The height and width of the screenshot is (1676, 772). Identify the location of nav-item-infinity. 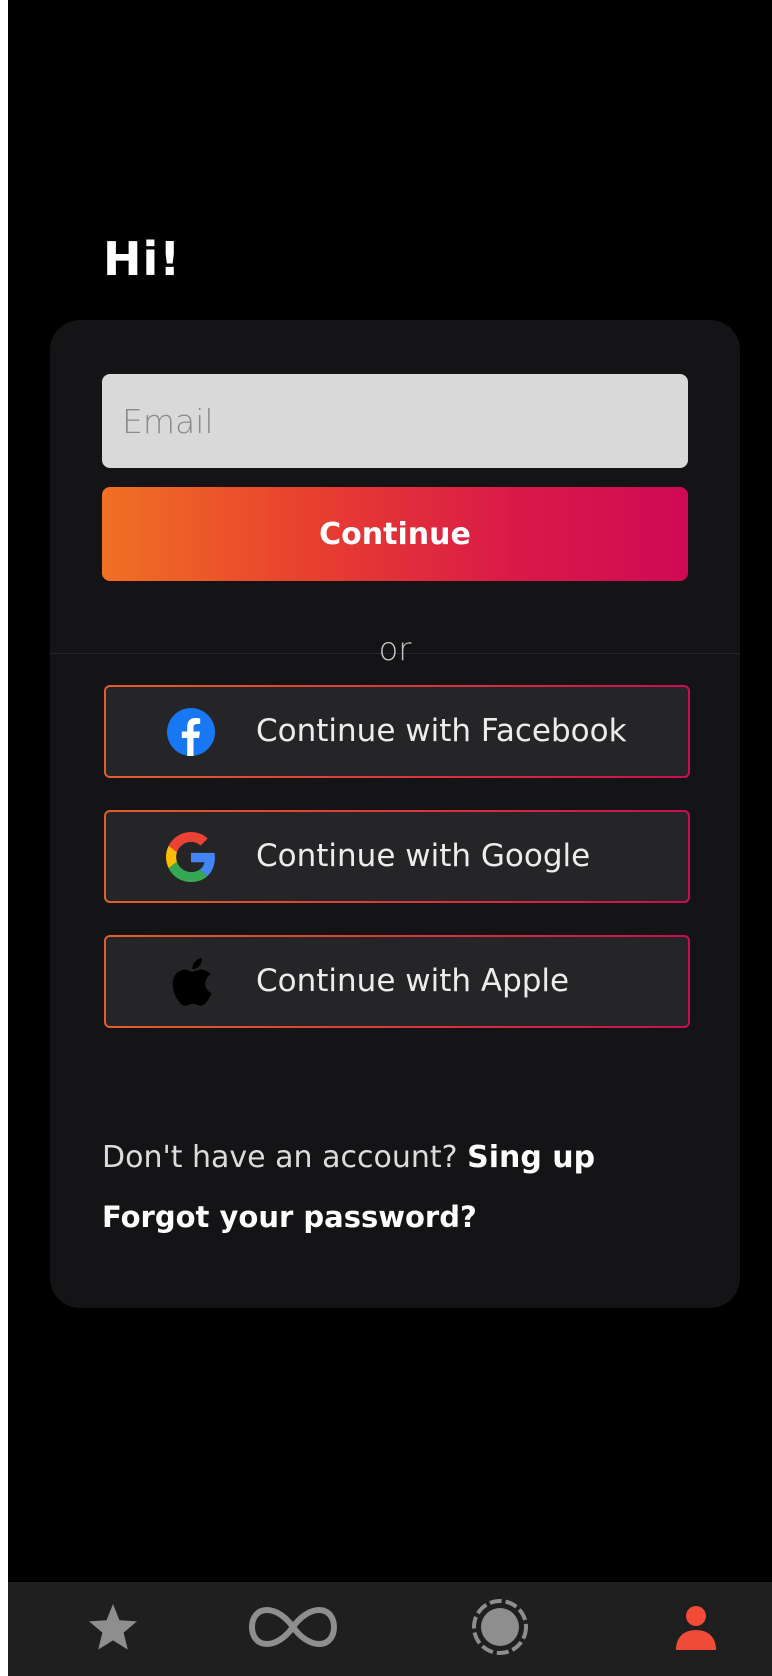
(293, 1629).